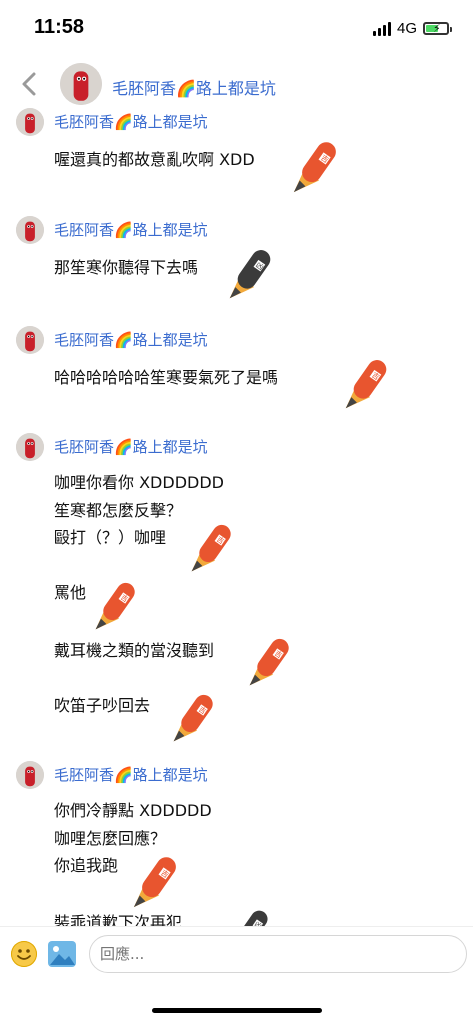  What do you see at coordinates (166, 377) in the screenshot?
I see `message-text: 哈哈哈哈哈哈笙寒要氣死了是嗎` at bounding box center [166, 377].